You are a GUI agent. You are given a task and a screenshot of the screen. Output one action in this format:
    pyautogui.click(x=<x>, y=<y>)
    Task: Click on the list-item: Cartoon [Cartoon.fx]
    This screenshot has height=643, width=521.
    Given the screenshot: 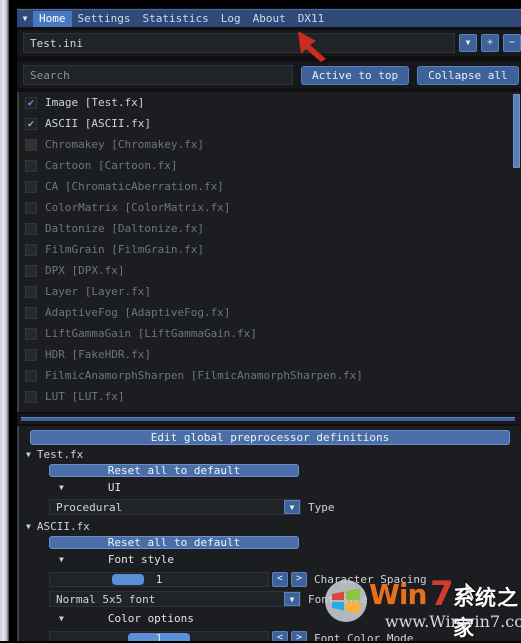 What is the action you would take?
    pyautogui.click(x=270, y=165)
    